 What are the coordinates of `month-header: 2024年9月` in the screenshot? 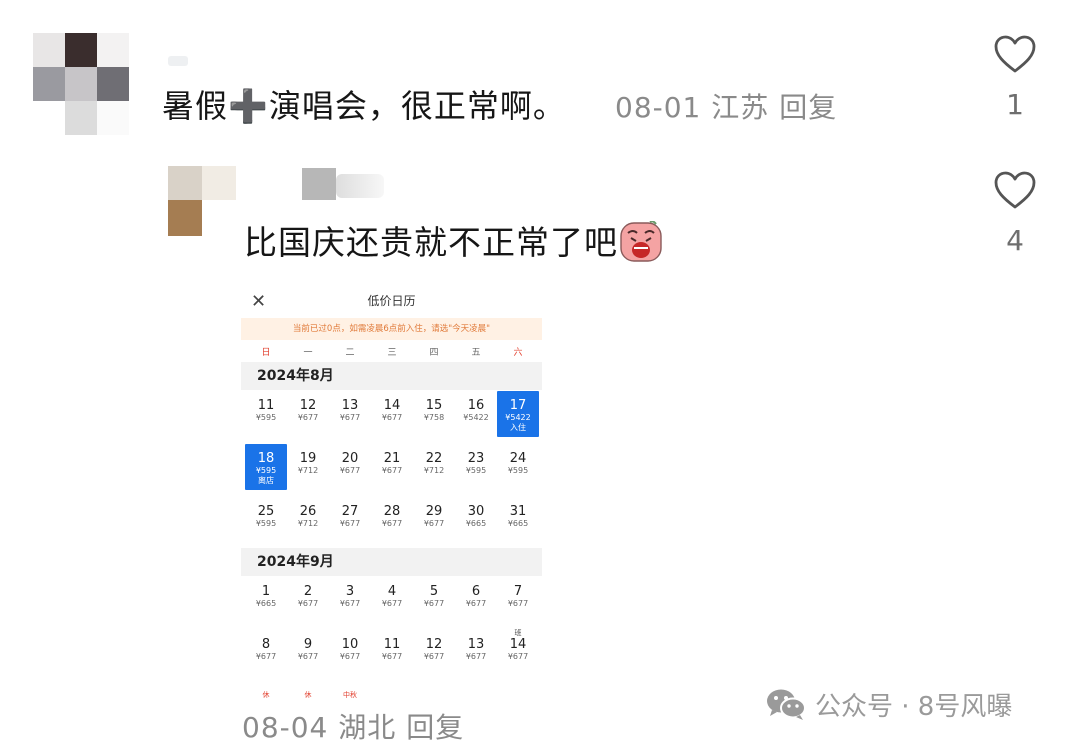 It's located at (391, 562).